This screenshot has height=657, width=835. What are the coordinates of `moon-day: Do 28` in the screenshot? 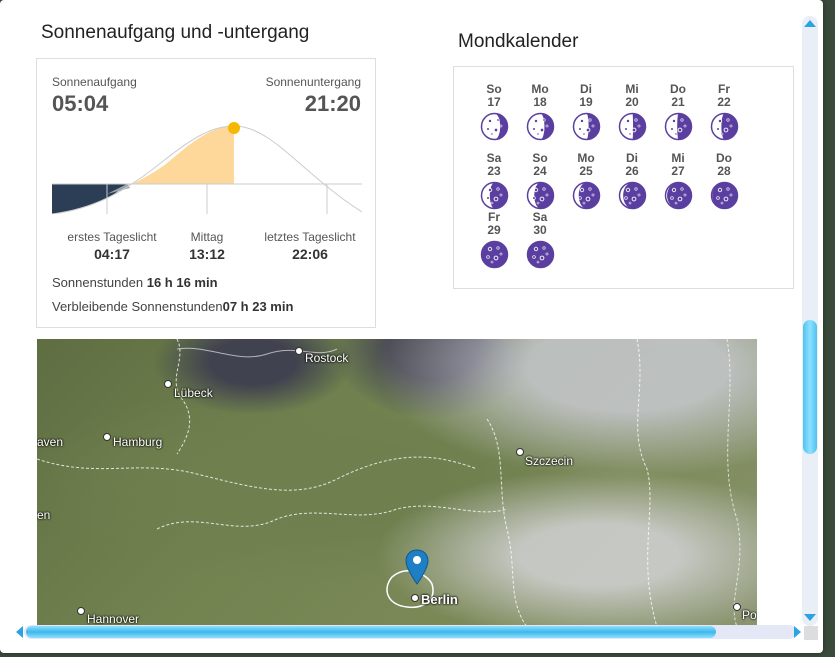 It's located at (724, 181).